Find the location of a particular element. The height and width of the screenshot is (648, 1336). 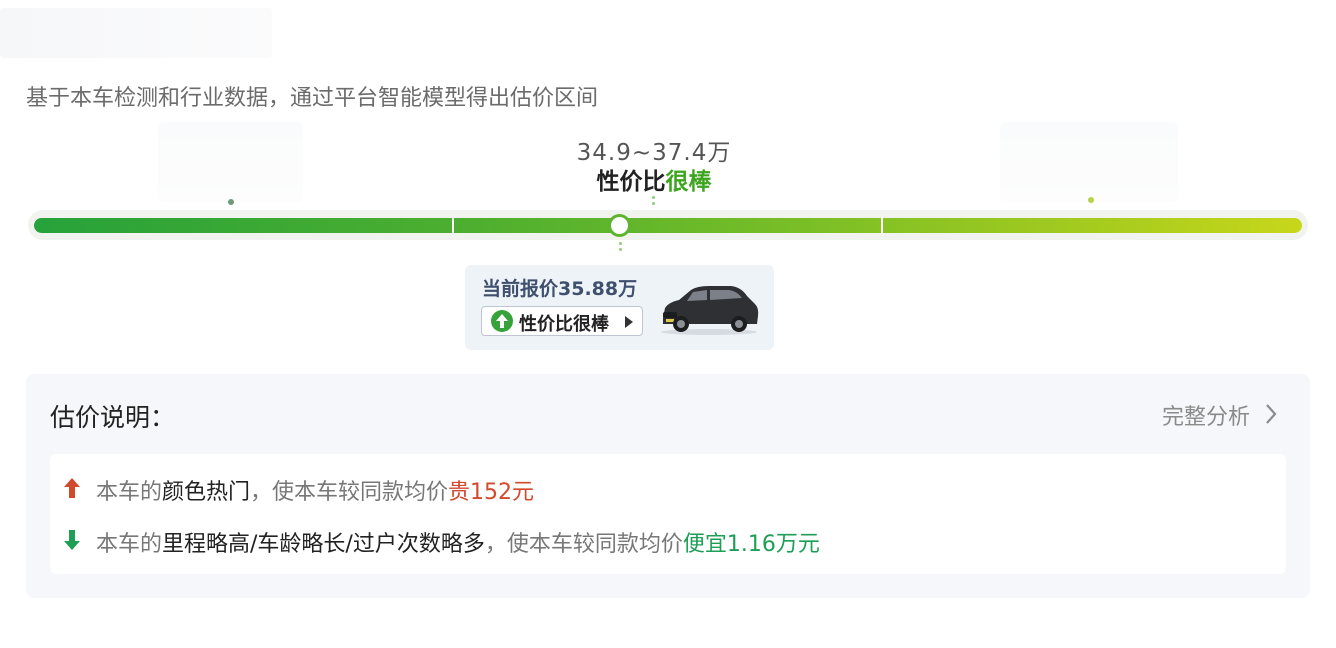

value-rating-button: 性价比很棒 is located at coordinates (562, 321).